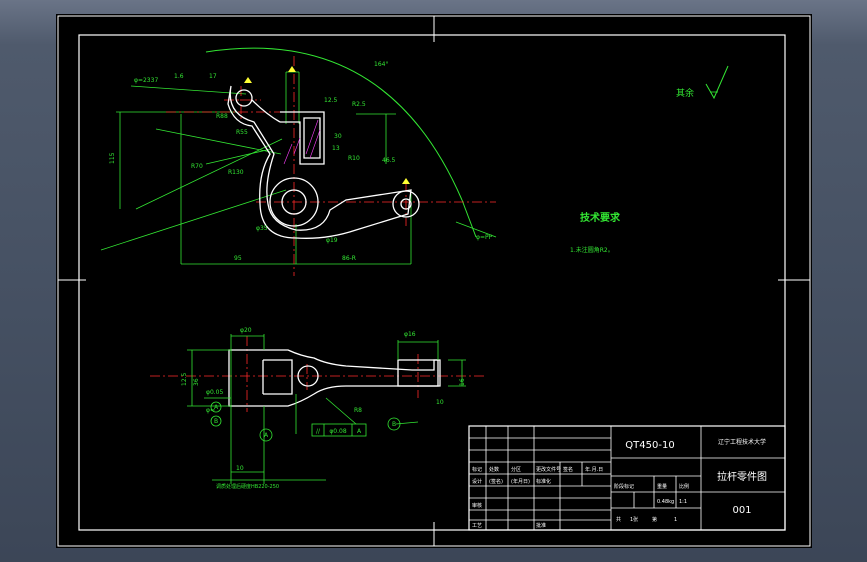  Describe the element at coordinates (242, 132) in the screenshot. I see `dim-label: R55` at that location.